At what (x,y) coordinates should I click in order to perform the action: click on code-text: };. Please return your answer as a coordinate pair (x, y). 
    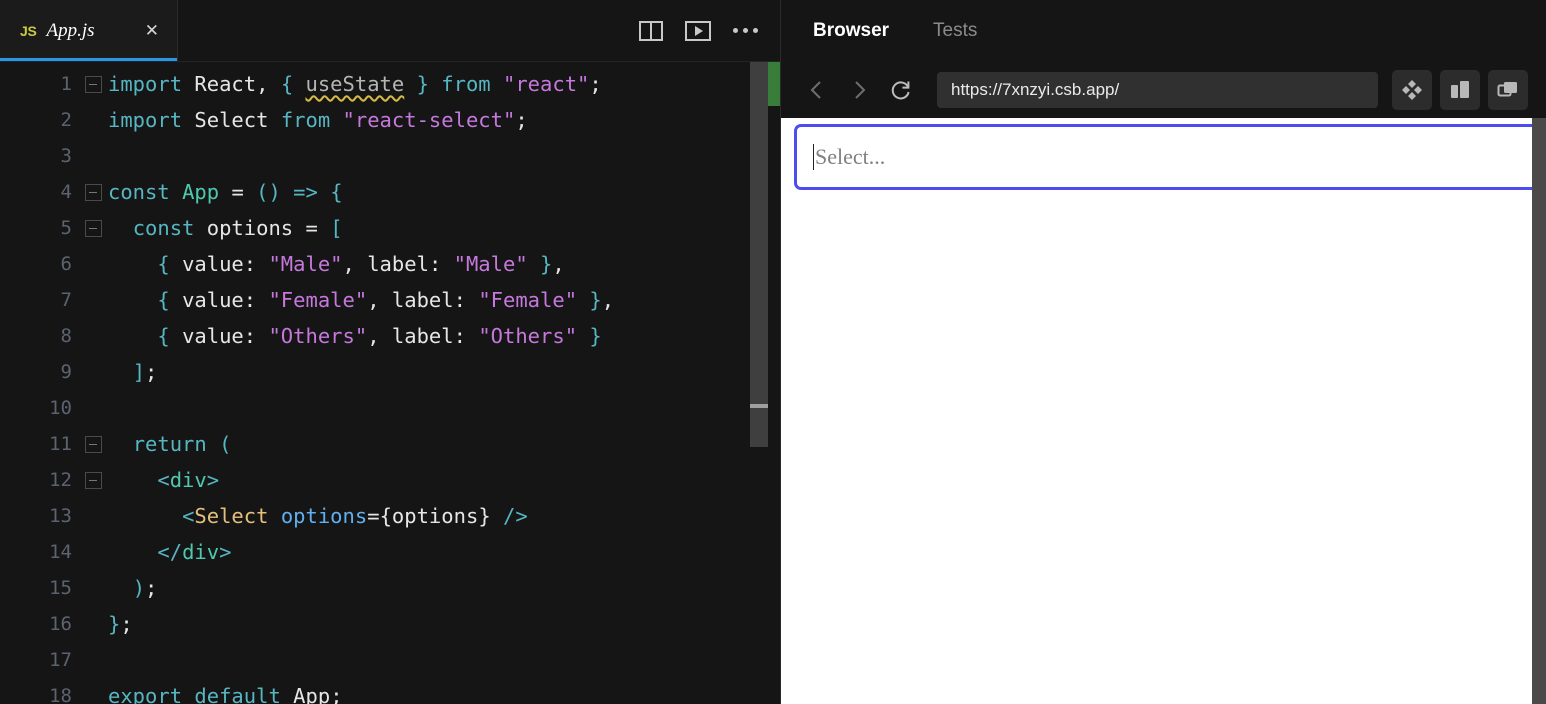
    Looking at the image, I should click on (120, 624).